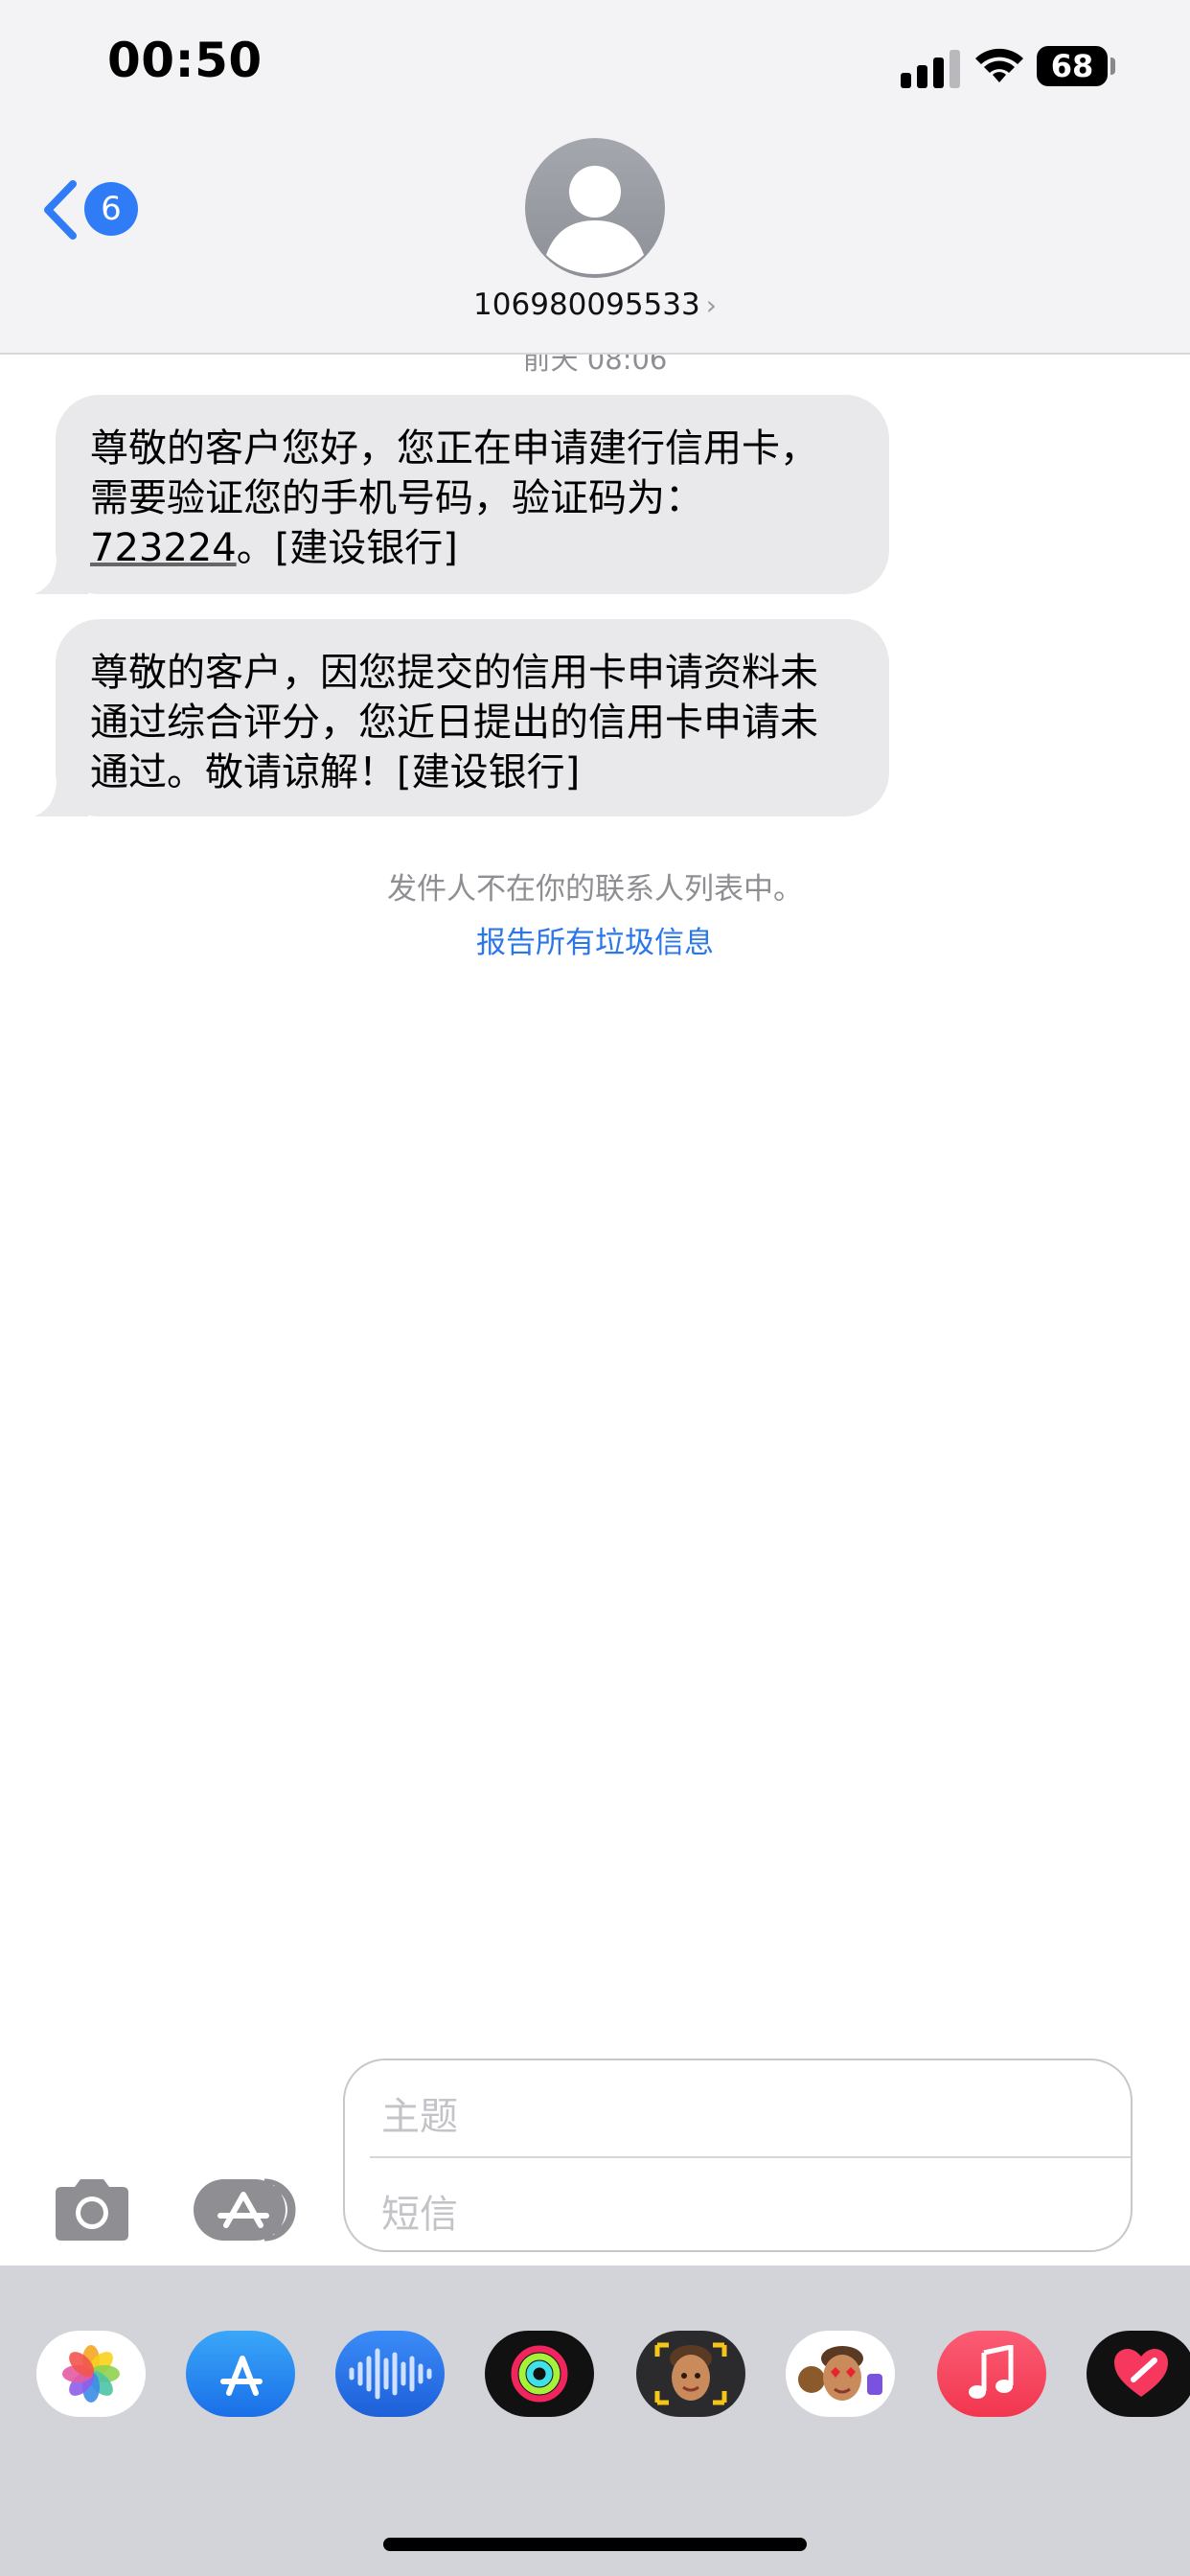 The height and width of the screenshot is (2576, 1190). I want to click on app-store-icon, so click(245, 2210).